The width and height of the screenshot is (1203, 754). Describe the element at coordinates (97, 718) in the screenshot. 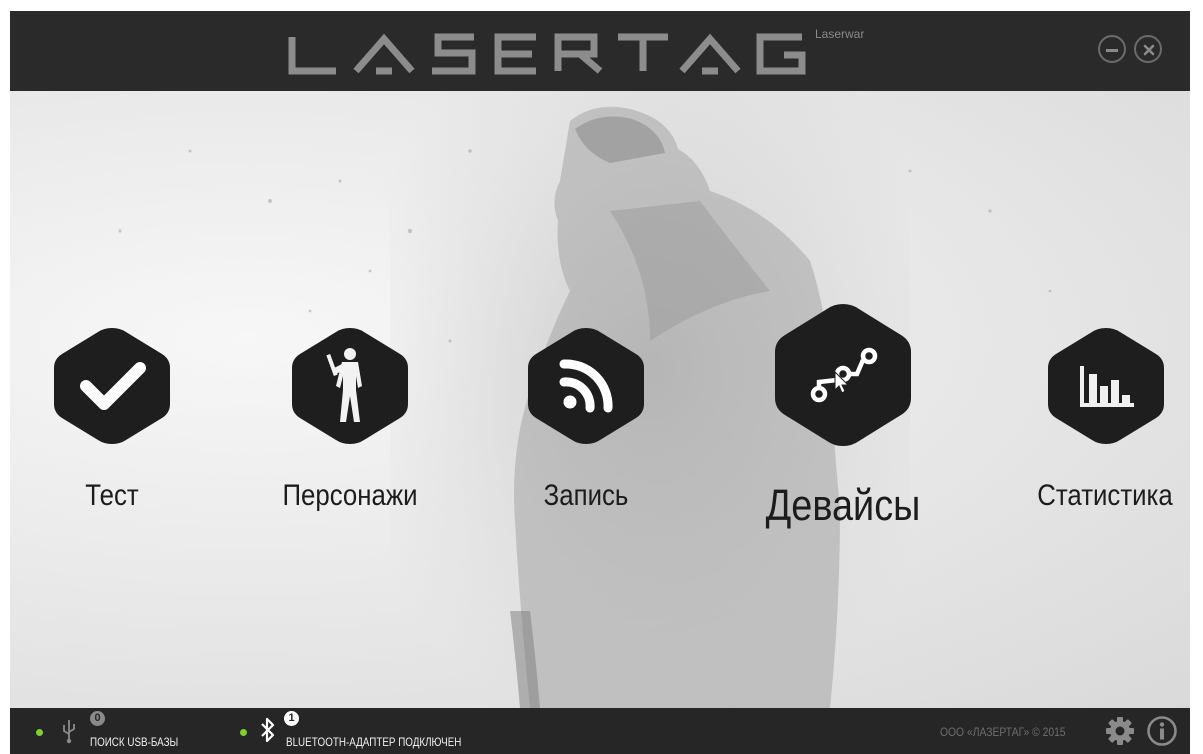

I see `usb-count-badge: 0` at that location.